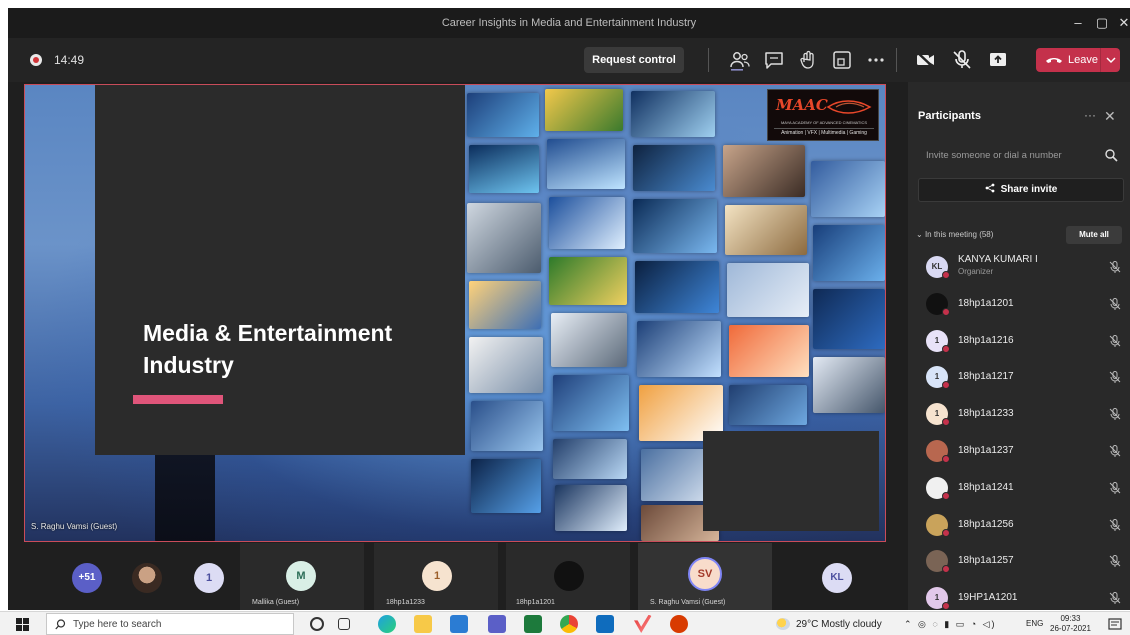 Image resolution: width=1130 pixels, height=635 pixels. What do you see at coordinates (1094, 235) in the screenshot?
I see `mute-all-button: Mute all` at bounding box center [1094, 235].